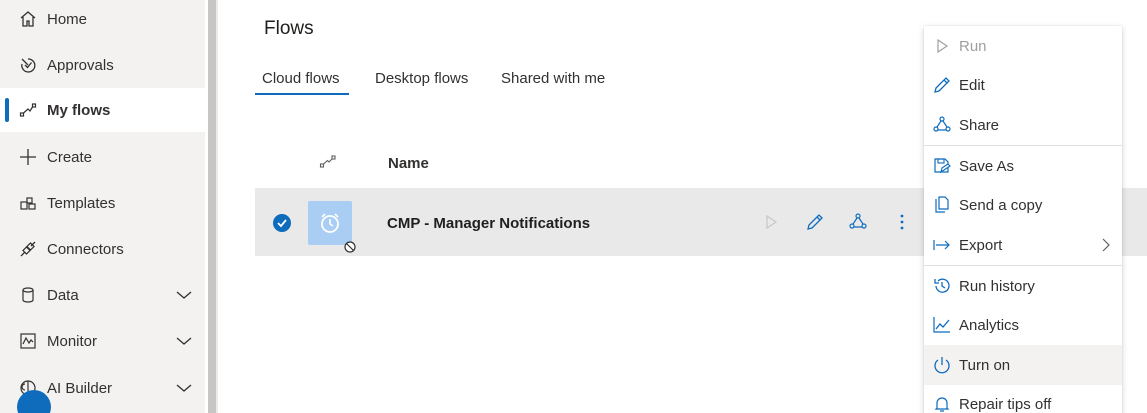  Describe the element at coordinates (987, 166) in the screenshot. I see `menu-item-label: Save As` at that location.